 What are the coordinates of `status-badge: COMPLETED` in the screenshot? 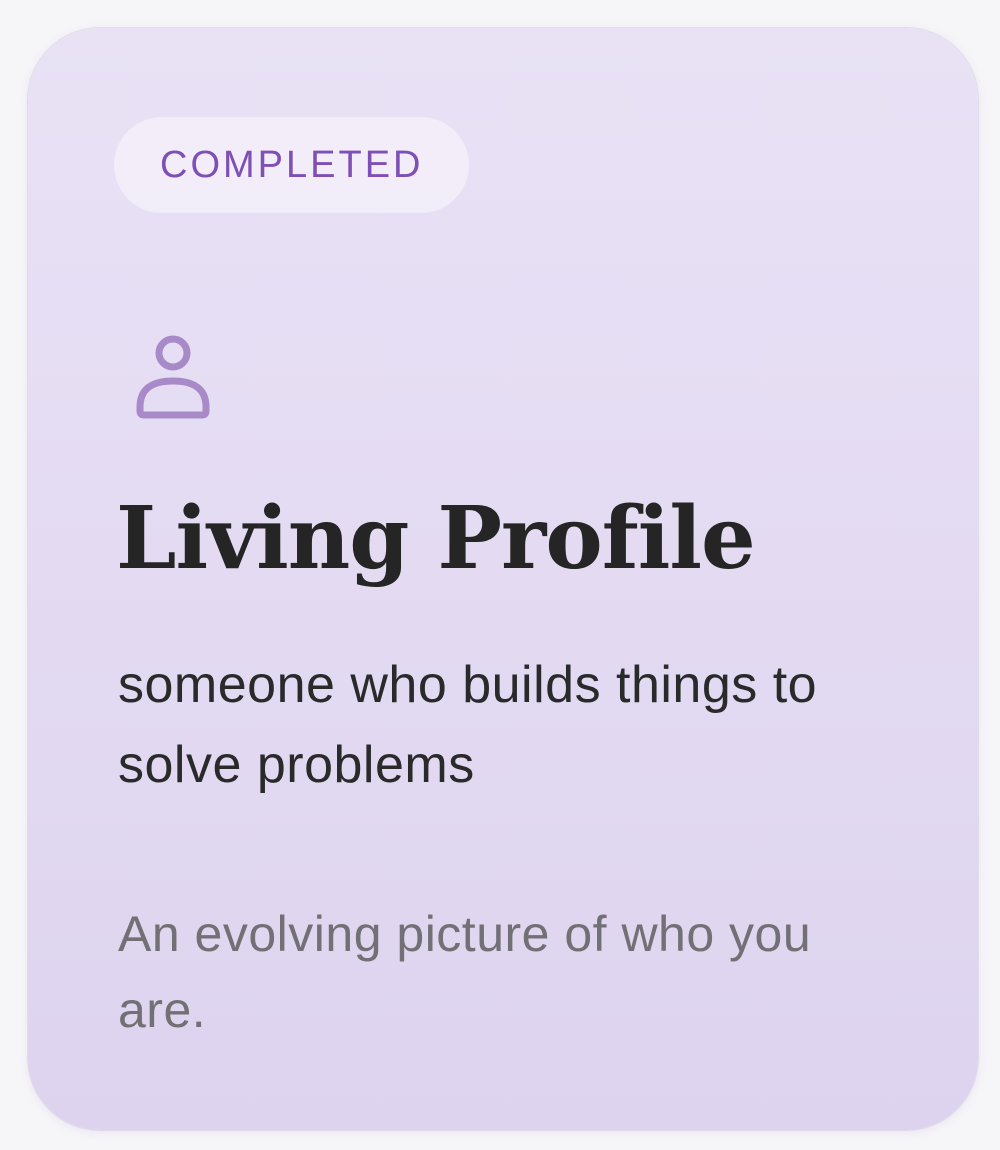 It's located at (292, 165).